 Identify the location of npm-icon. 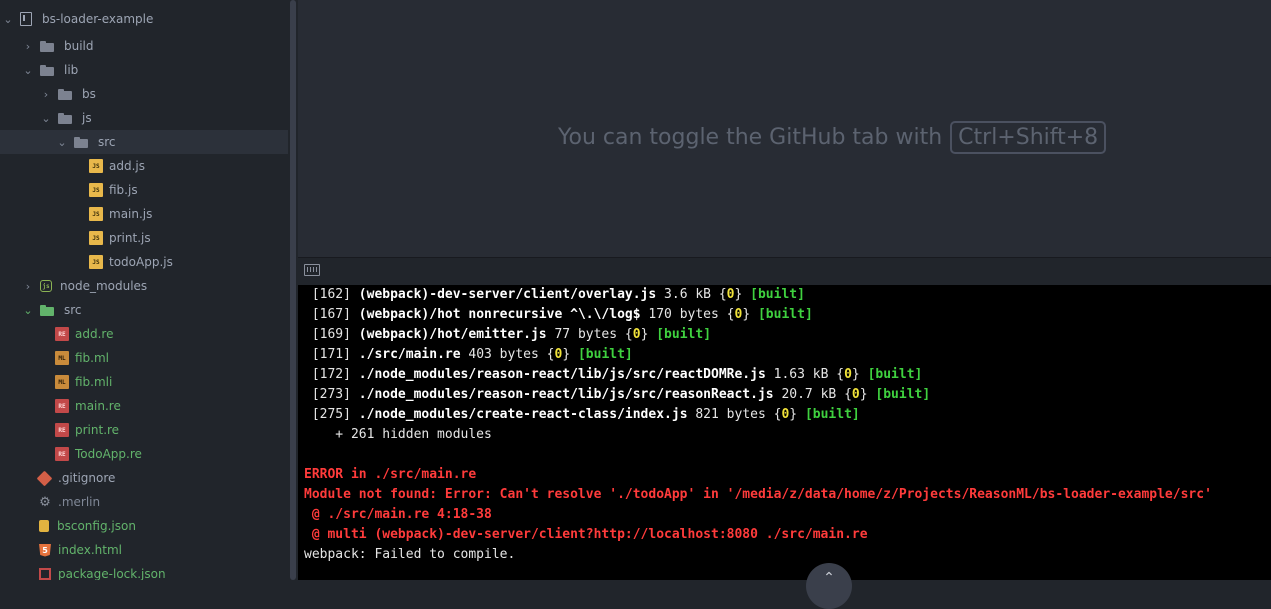
(45, 574).